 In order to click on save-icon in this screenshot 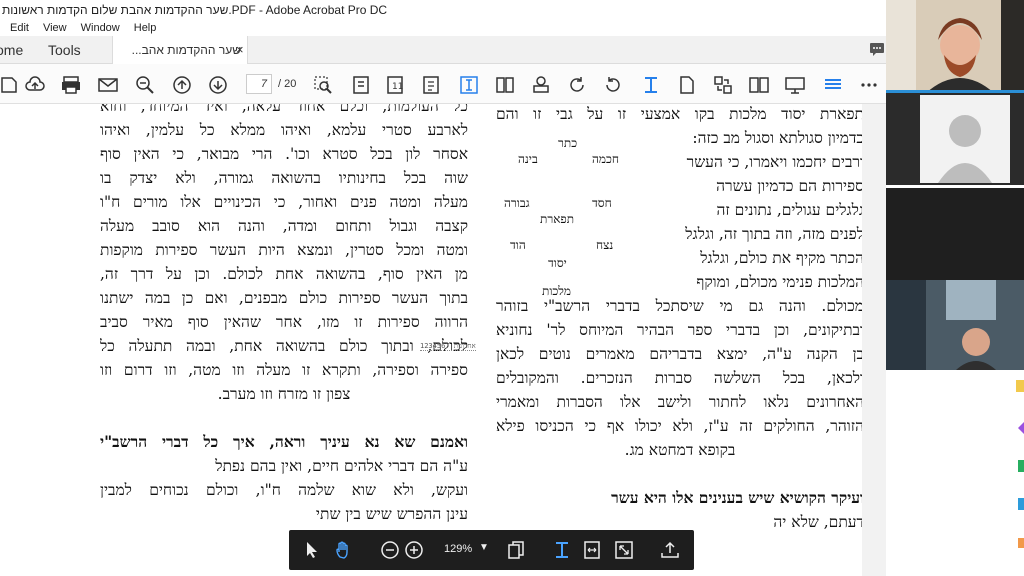, I will do `click(11, 85)`.